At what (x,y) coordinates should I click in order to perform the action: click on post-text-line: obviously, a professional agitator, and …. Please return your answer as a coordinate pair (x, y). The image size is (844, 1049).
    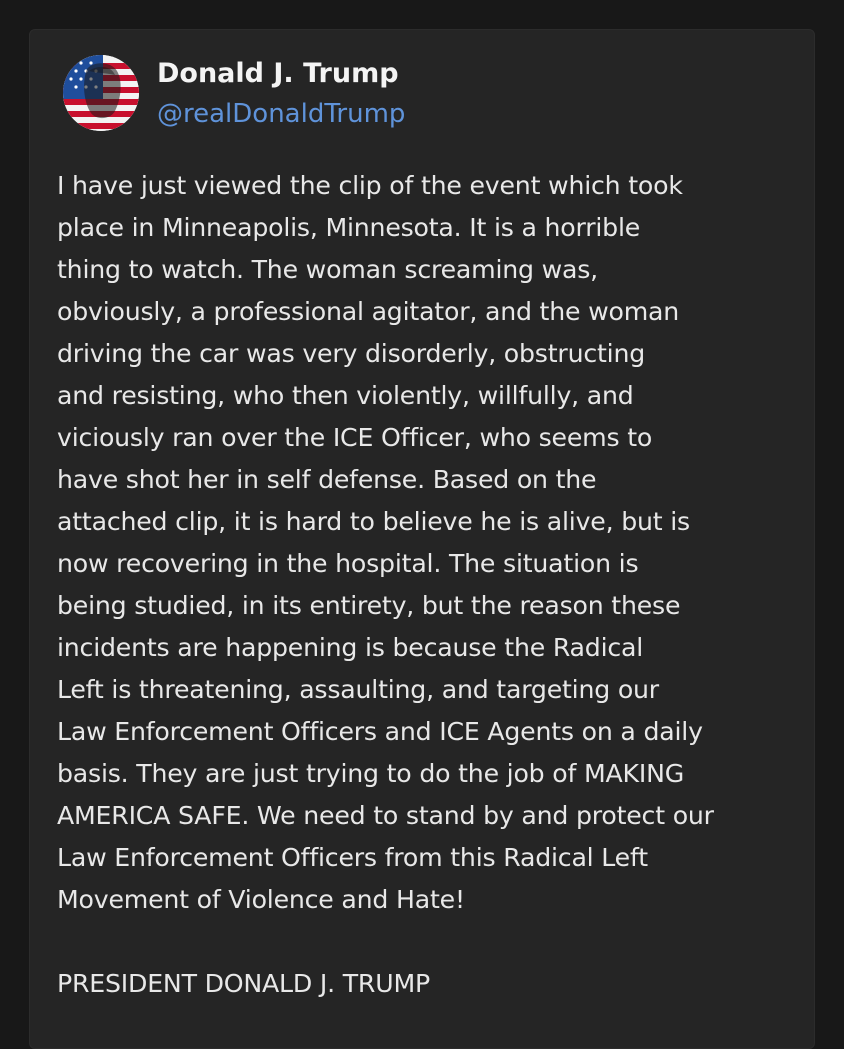
    Looking at the image, I should click on (368, 311).